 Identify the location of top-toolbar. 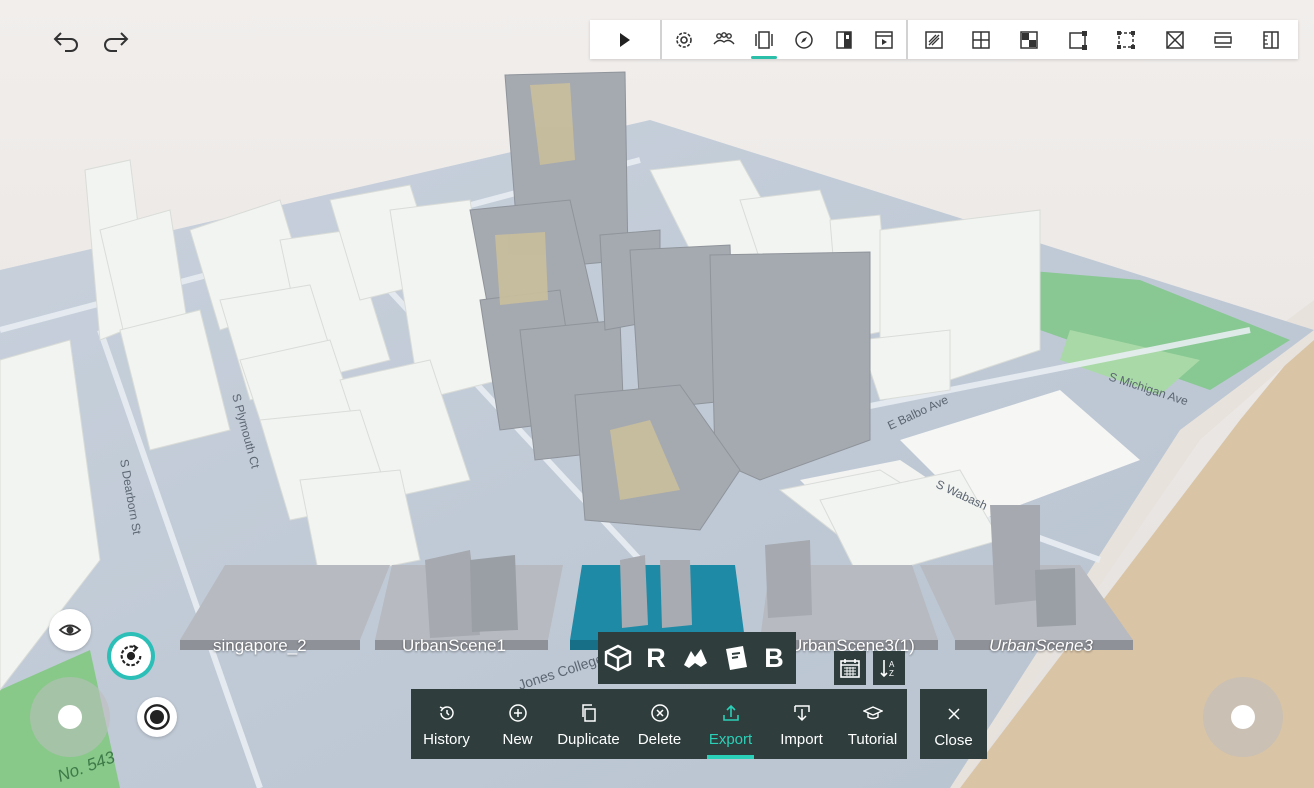
(944, 39).